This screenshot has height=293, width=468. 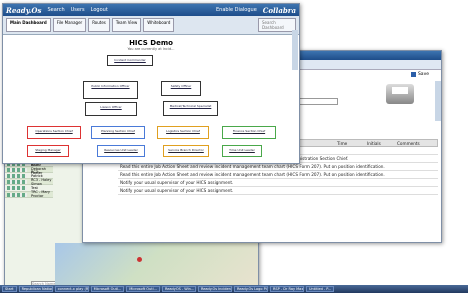 What do you see at coordinates (121, 151) in the screenshot?
I see `org-box: Resources Unit Leader` at bounding box center [121, 151].